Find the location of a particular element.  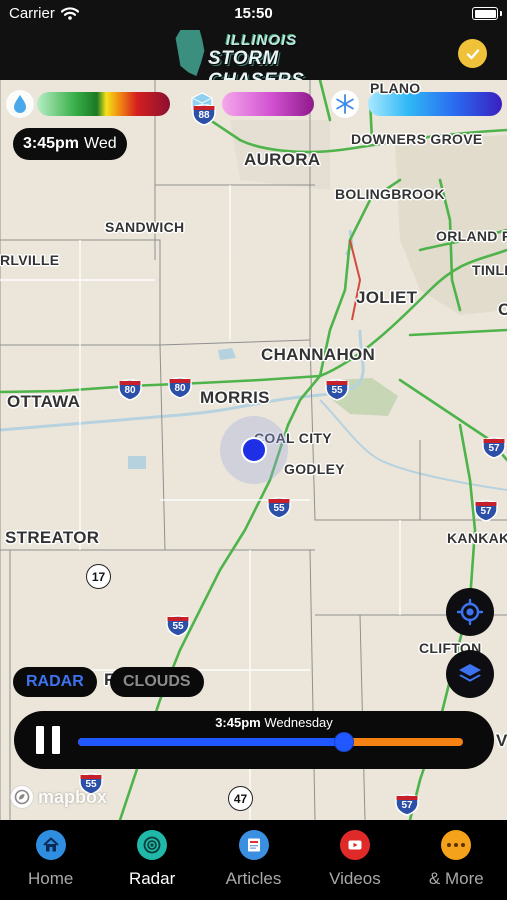

tab-articles: Articles is located at coordinates (253, 860).